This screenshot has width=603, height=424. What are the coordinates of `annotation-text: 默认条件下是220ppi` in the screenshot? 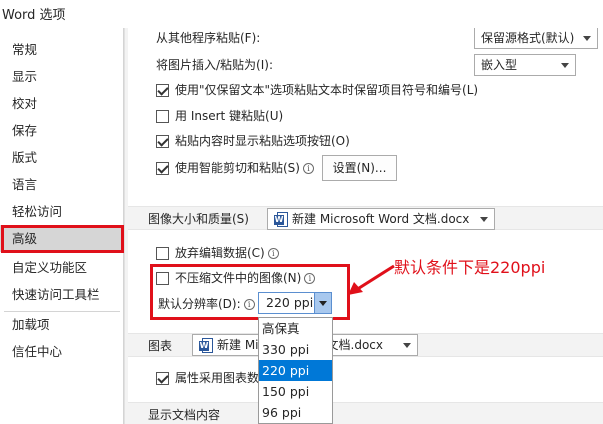 It's located at (470, 267).